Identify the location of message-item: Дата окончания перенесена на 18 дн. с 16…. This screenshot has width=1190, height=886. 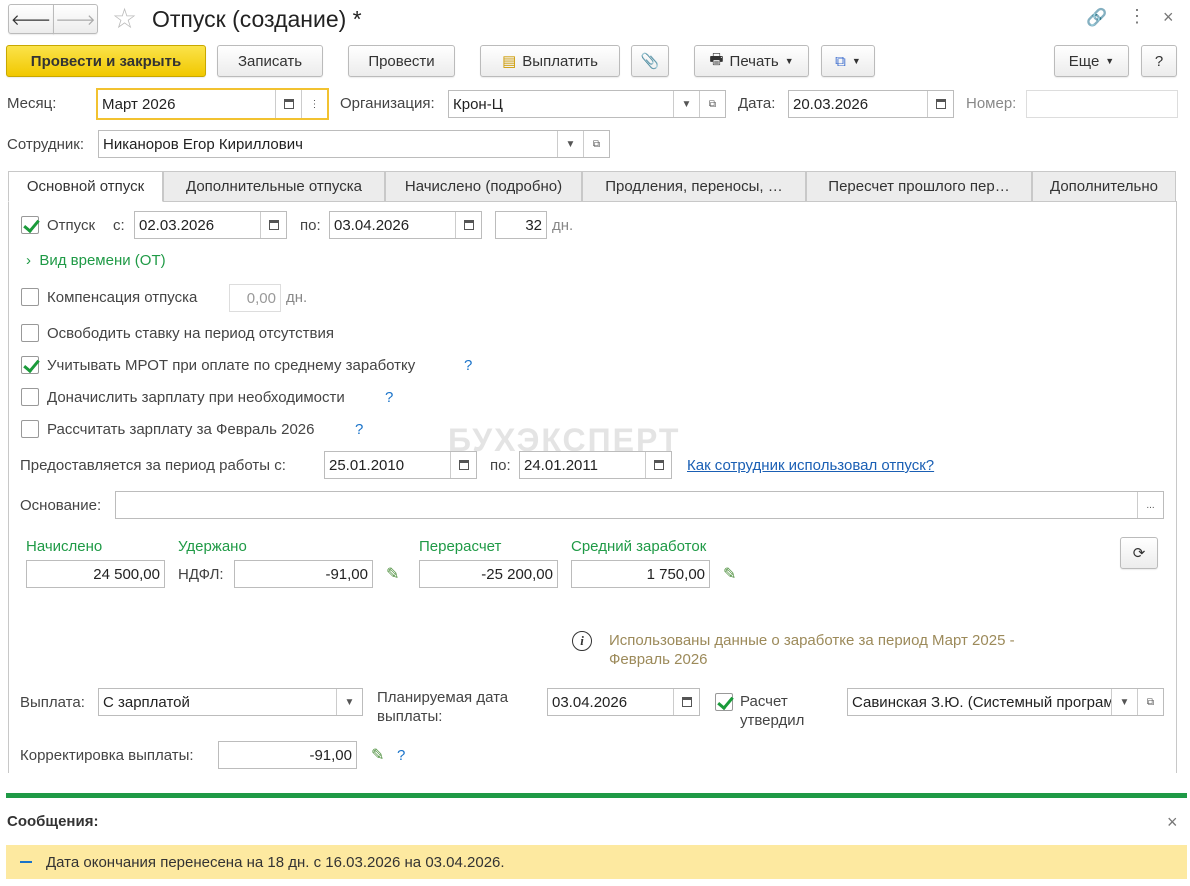
(596, 862).